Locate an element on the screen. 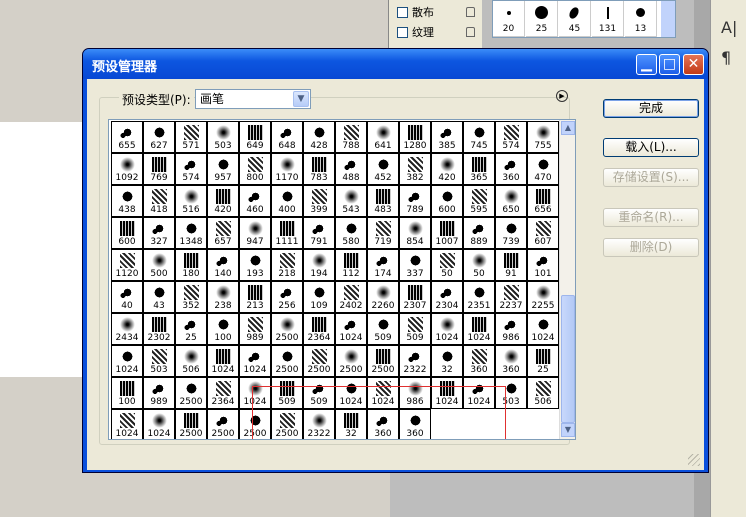 This screenshot has height=517, width=746. brush-preset-cell: 783 is located at coordinates (319, 169).